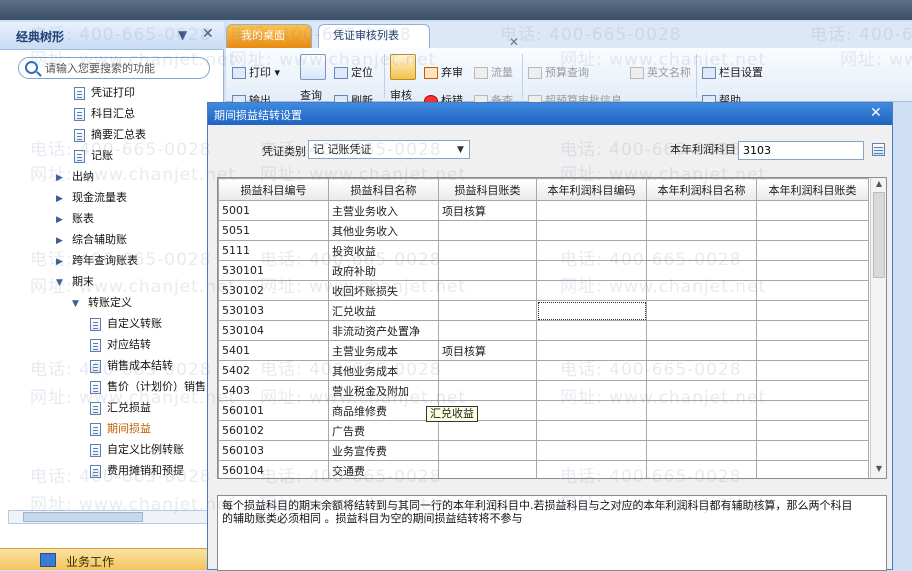 This screenshot has height=571, width=912. What do you see at coordinates (148, 387) in the screenshot?
I see `tree-leaf-item: 售价（计划价）销售` at bounding box center [148, 387].